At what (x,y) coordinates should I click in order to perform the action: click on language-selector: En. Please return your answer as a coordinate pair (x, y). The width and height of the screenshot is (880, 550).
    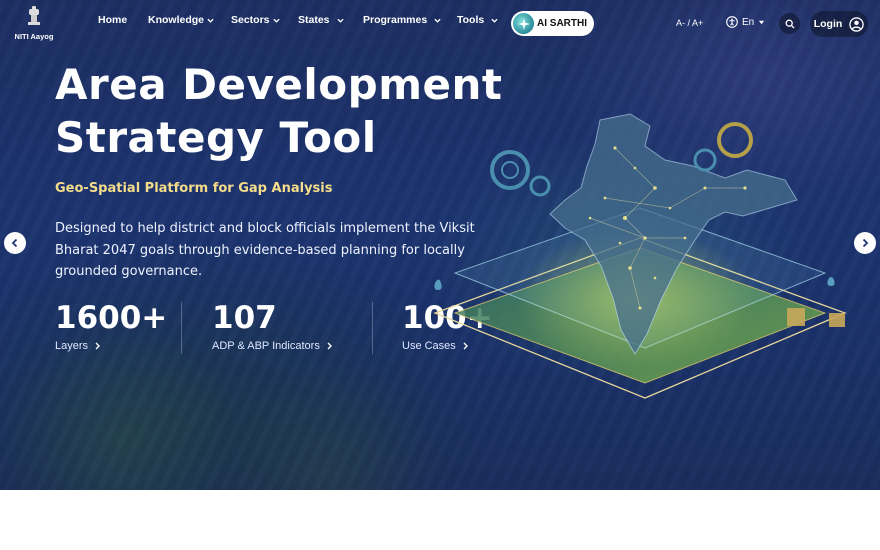
    Looking at the image, I should click on (745, 22).